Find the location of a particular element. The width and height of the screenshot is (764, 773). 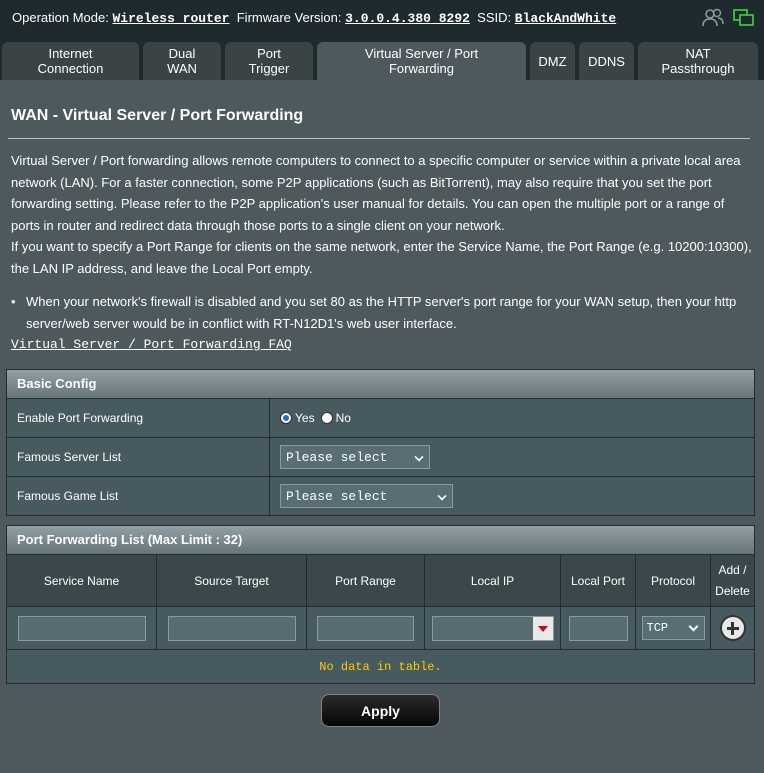

famous-game-cell: Please select is located at coordinates (512, 496).